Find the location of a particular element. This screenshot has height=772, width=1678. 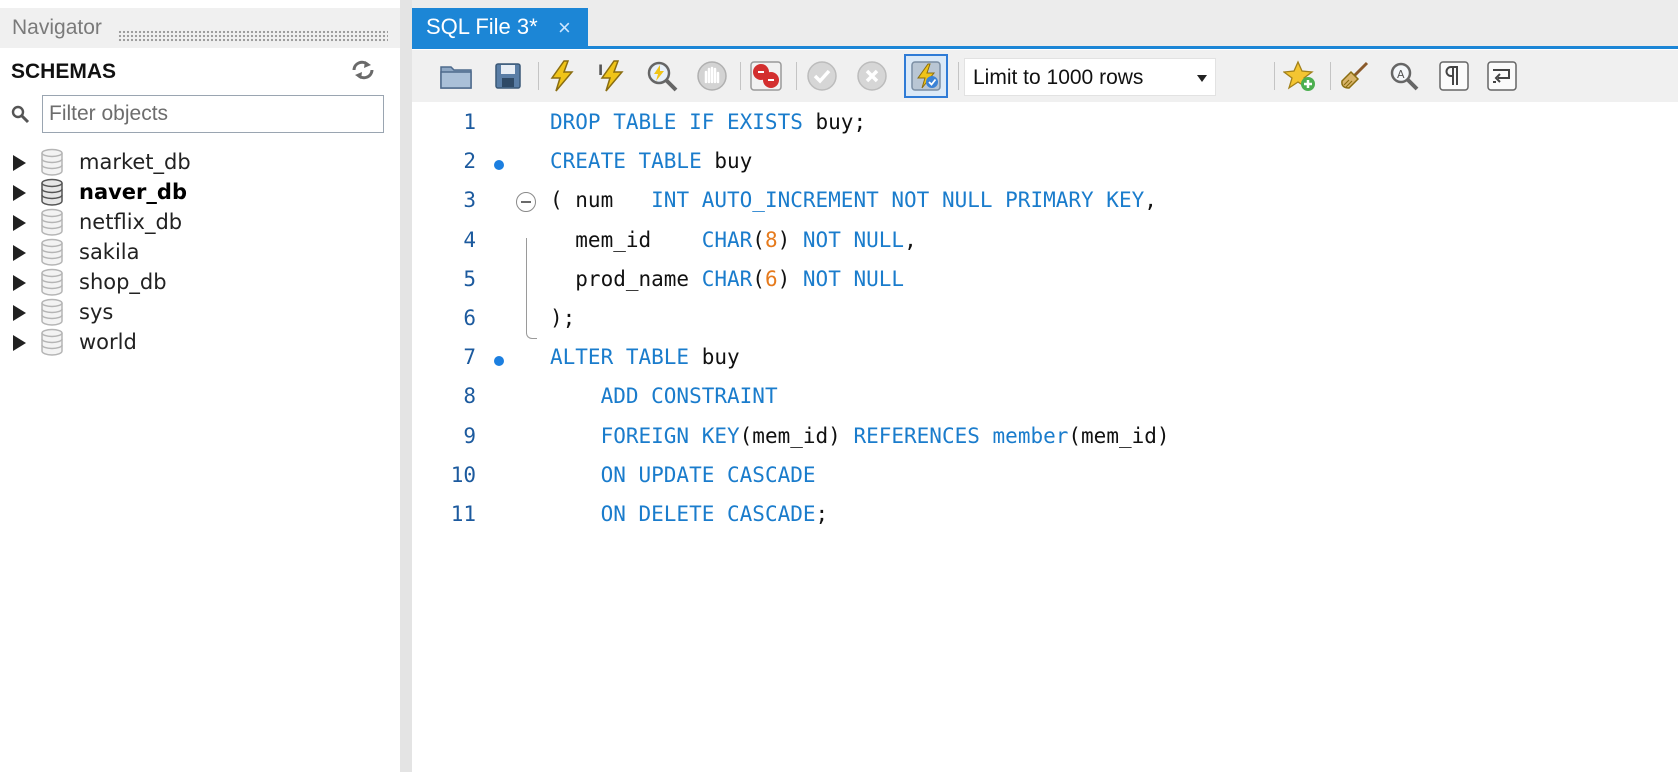

code-line: 10 ON UPDATE CASCADE is located at coordinates (1045, 477).